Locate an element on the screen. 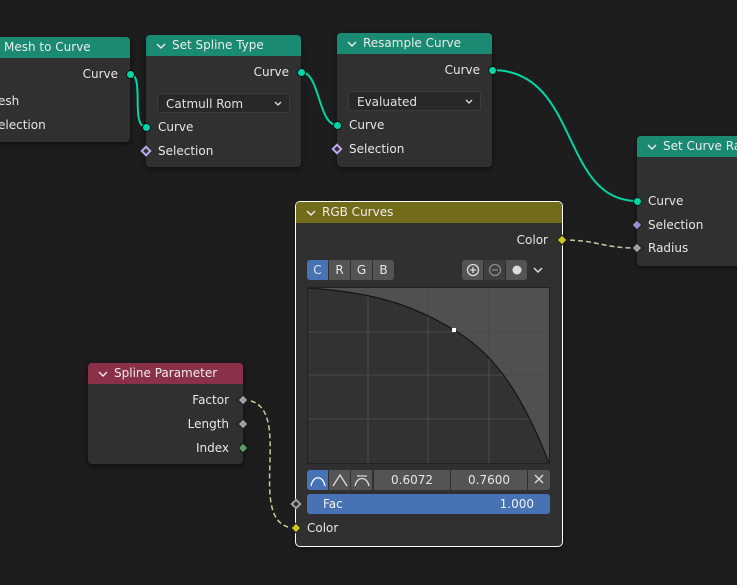 This screenshot has height=585, width=737. radius-input-curve-socket is located at coordinates (637, 201).